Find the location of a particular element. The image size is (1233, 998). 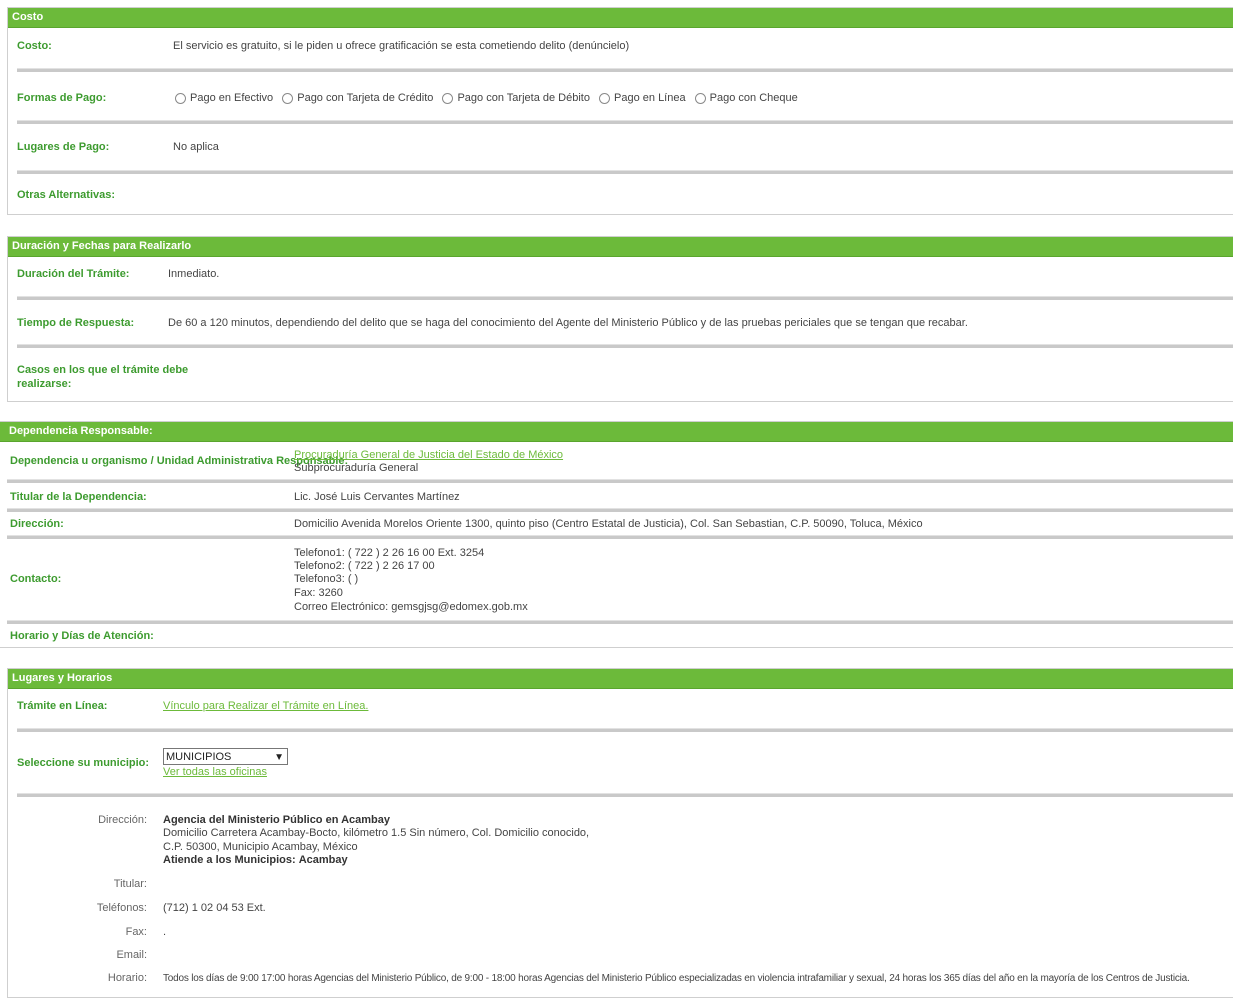

radio-pago-cheque: Pago con Cheque is located at coordinates (746, 98).